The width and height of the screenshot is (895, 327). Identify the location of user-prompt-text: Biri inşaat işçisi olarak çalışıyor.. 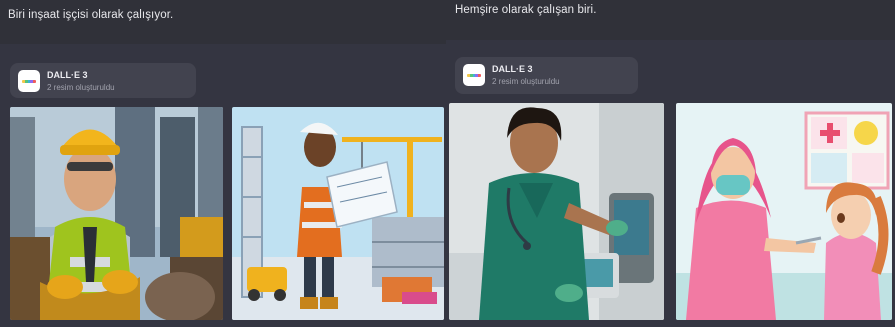
(91, 15).